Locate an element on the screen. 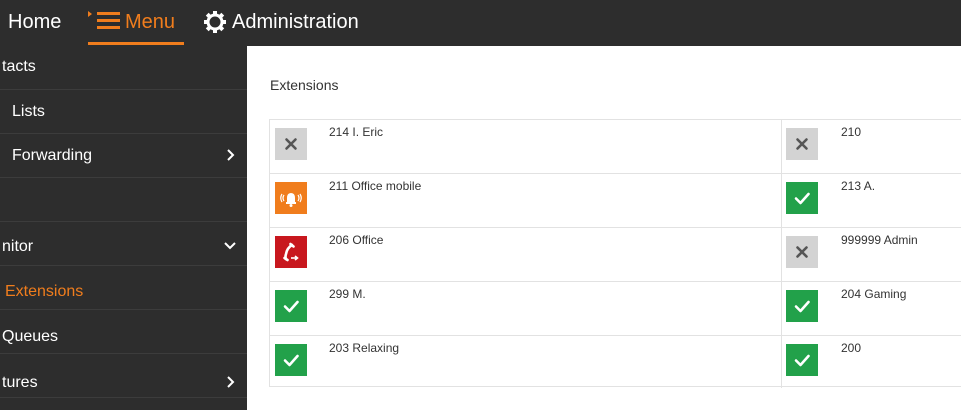 This screenshot has height=410, width=961. sidebar-item-label: tures is located at coordinates (20, 382).